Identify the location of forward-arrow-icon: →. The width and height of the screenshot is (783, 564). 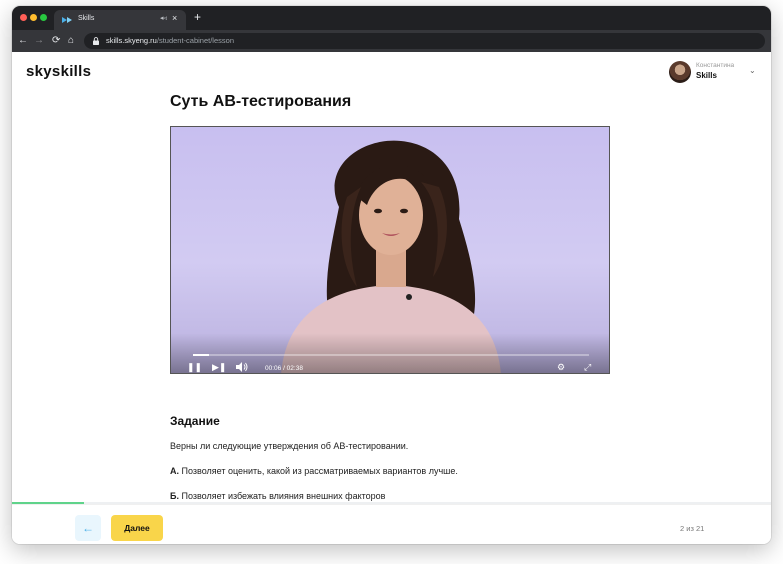
(39, 41).